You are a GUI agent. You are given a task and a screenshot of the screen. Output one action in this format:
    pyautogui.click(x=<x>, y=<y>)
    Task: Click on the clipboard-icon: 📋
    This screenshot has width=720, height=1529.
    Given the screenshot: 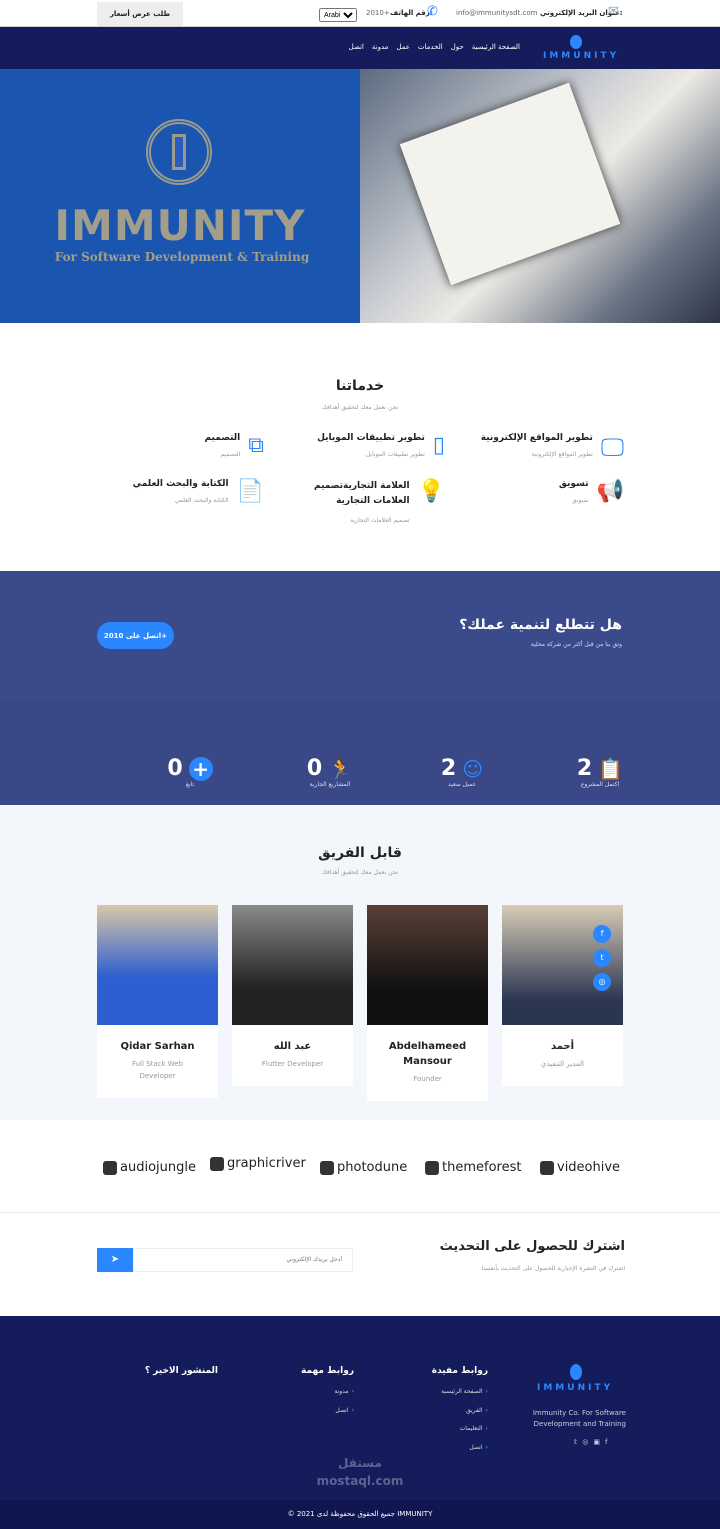 What is the action you would take?
    pyautogui.click(x=611, y=768)
    